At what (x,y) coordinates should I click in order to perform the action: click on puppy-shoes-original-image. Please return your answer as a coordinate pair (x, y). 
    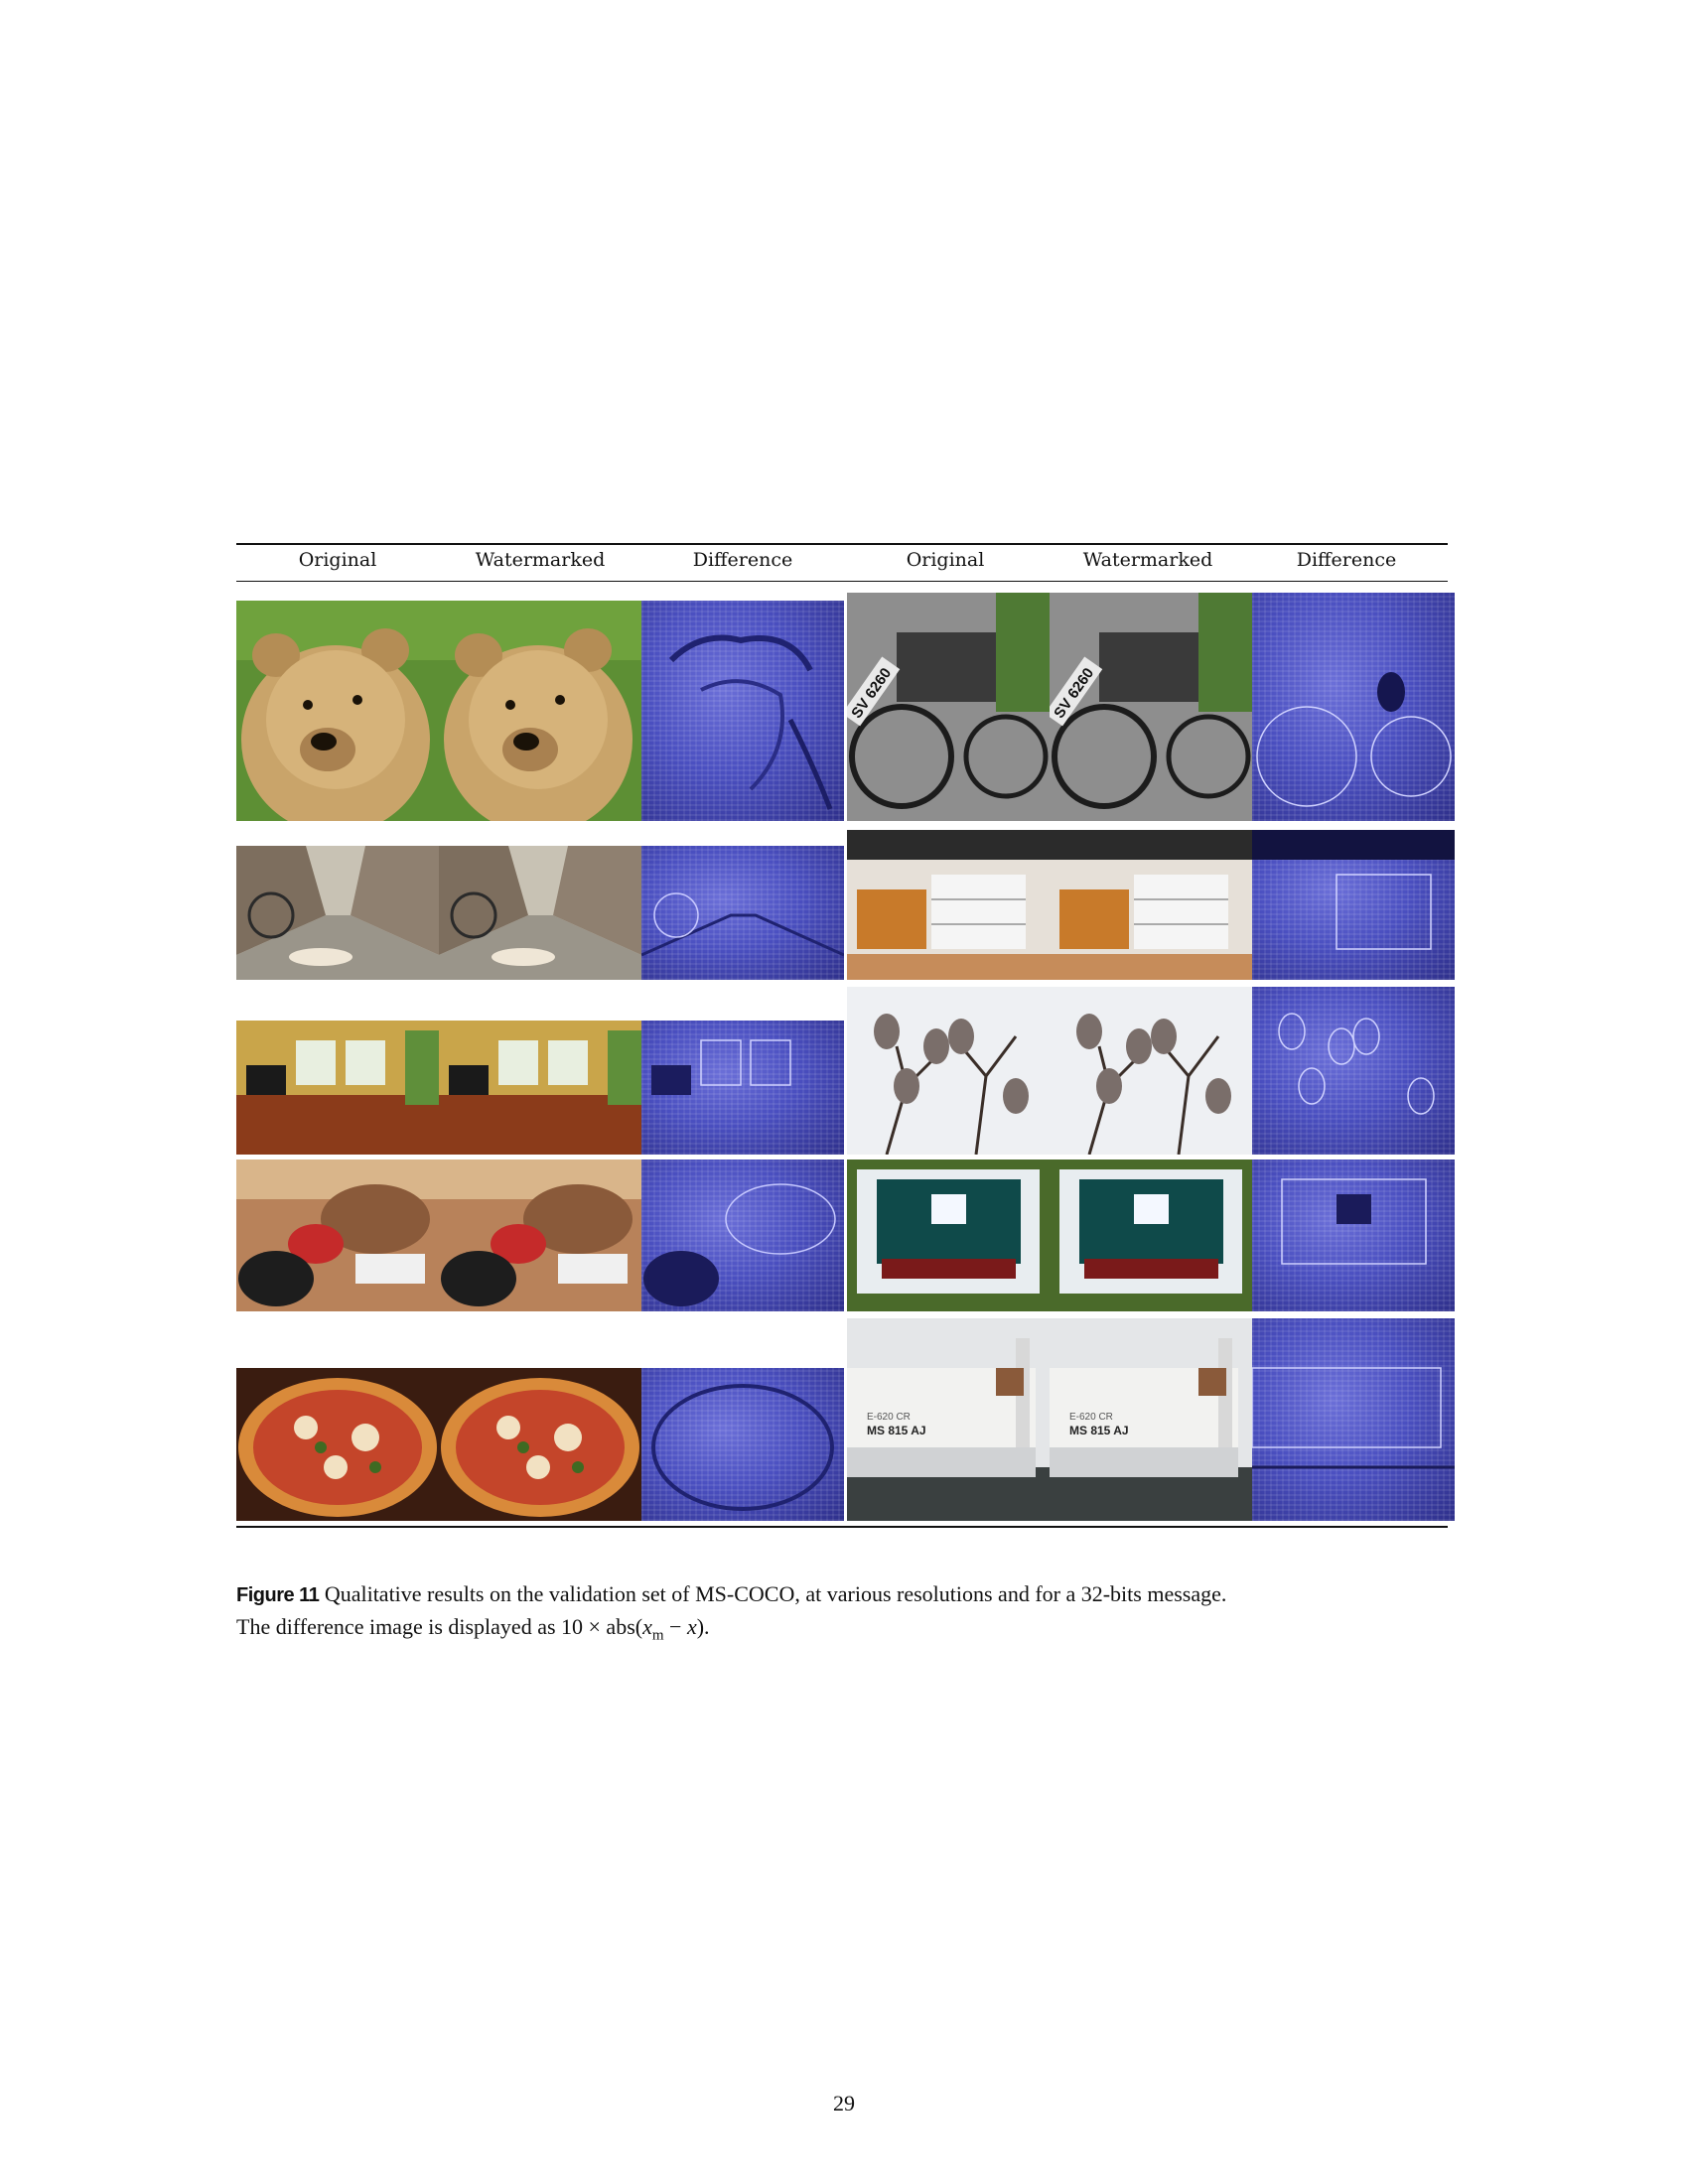
    Looking at the image, I should click on (337, 1235).